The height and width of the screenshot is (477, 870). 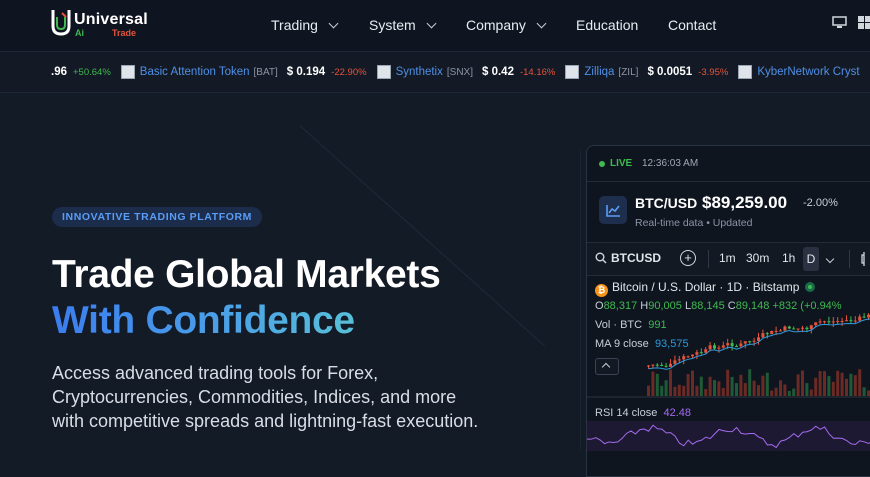 I want to click on logo-u-icon, so click(x=61, y=22).